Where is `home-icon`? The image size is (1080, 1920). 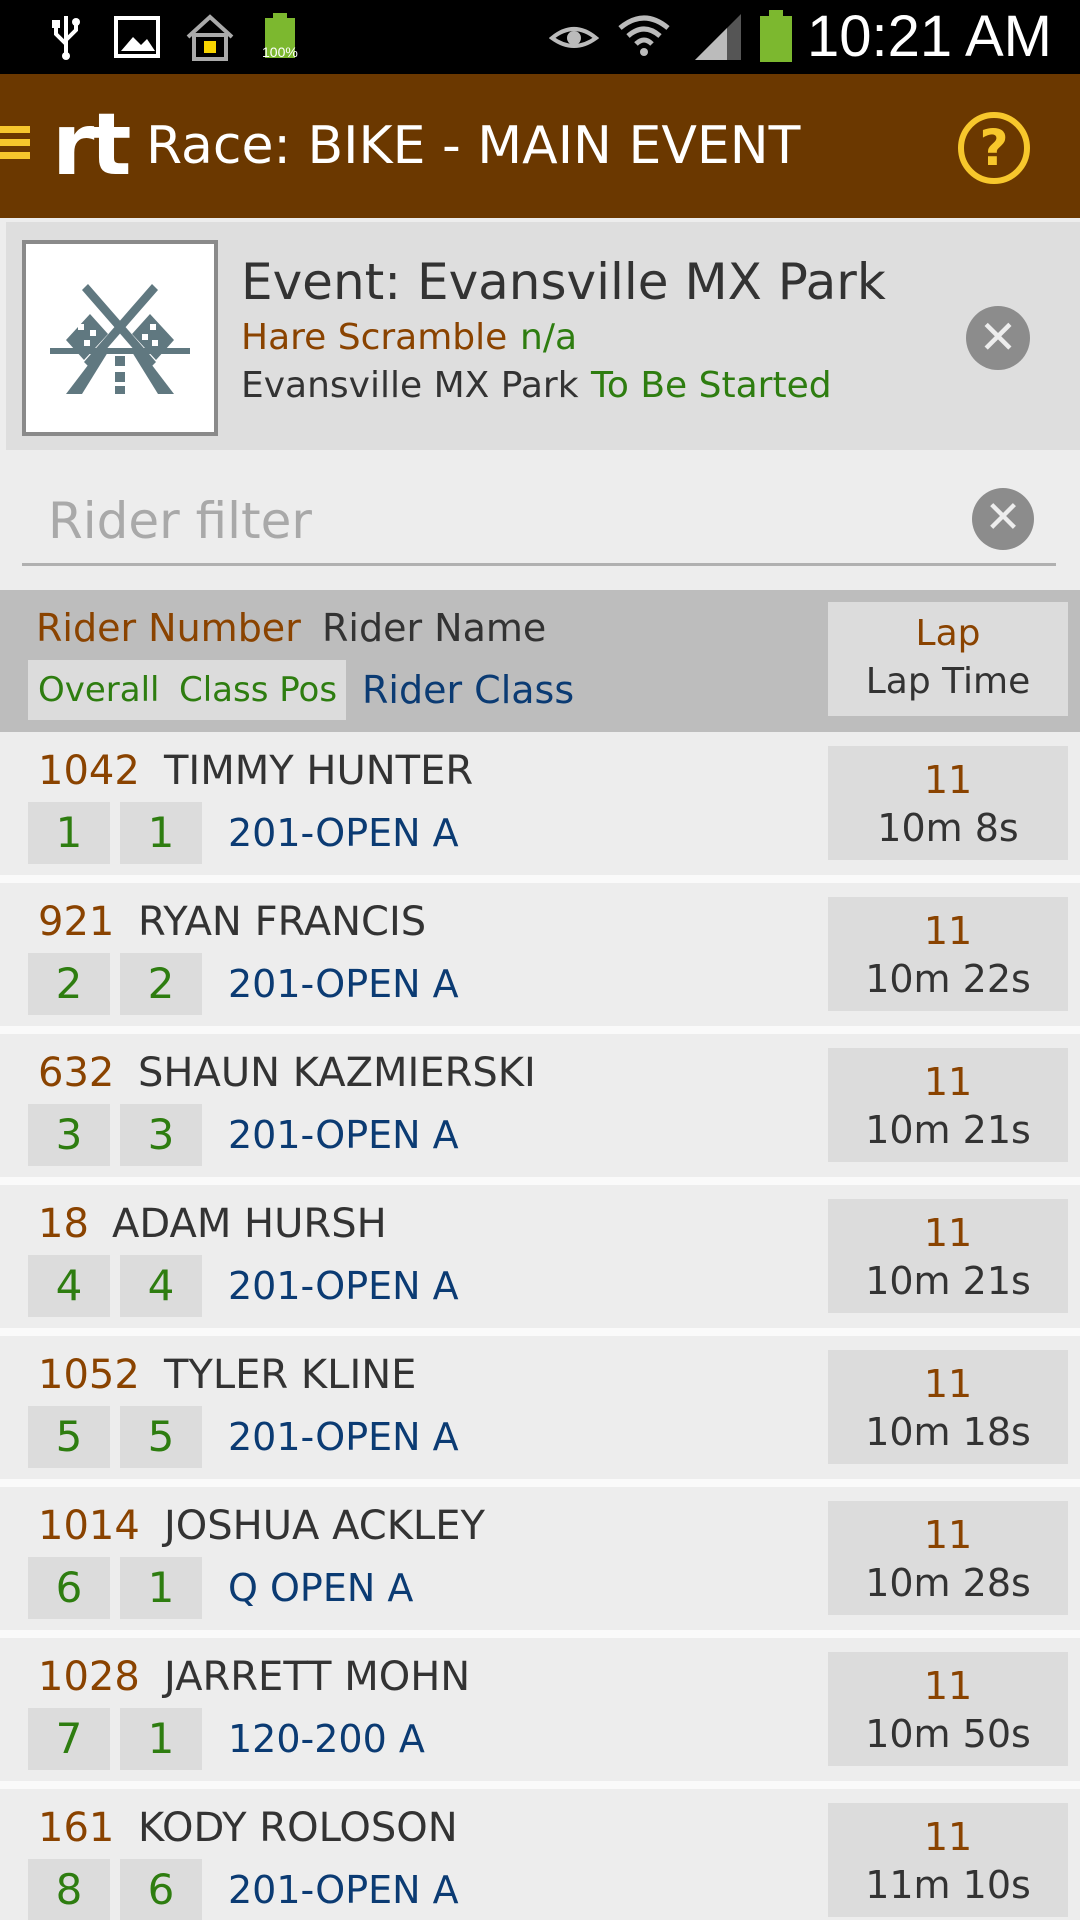
home-icon is located at coordinates (210, 37).